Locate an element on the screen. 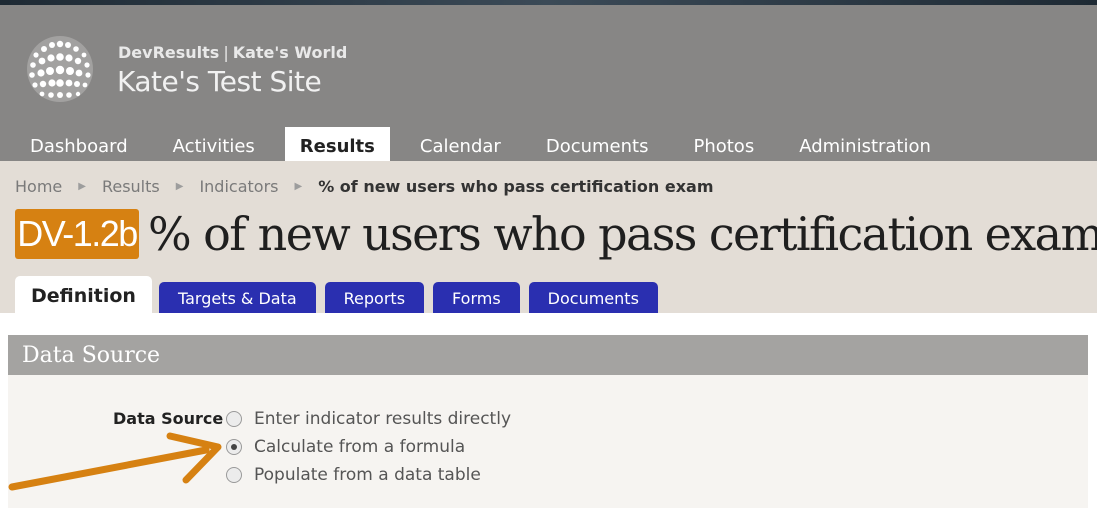 The width and height of the screenshot is (1097, 508). breadcrumb-home: Home is located at coordinates (38, 186).